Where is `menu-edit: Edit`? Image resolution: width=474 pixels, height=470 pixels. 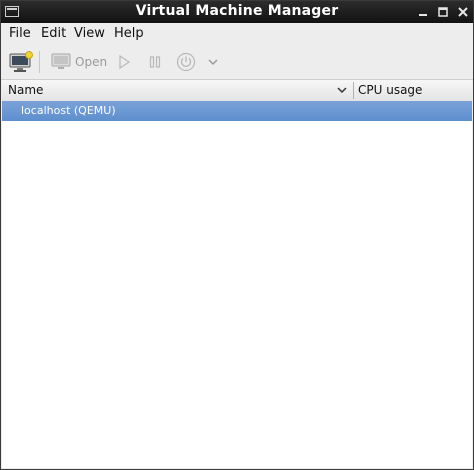
menu-edit: Edit is located at coordinates (53, 33).